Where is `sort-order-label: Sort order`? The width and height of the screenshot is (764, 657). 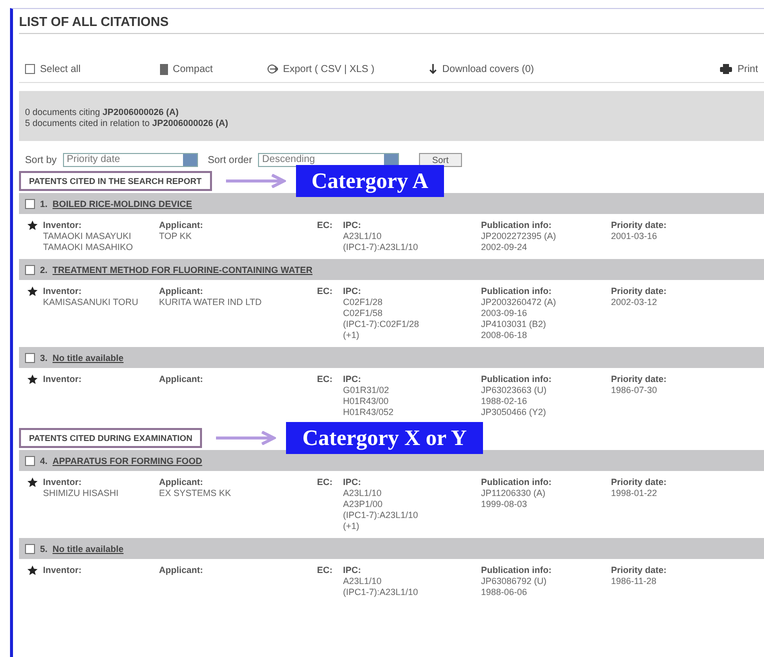 sort-order-label: Sort order is located at coordinates (230, 160).